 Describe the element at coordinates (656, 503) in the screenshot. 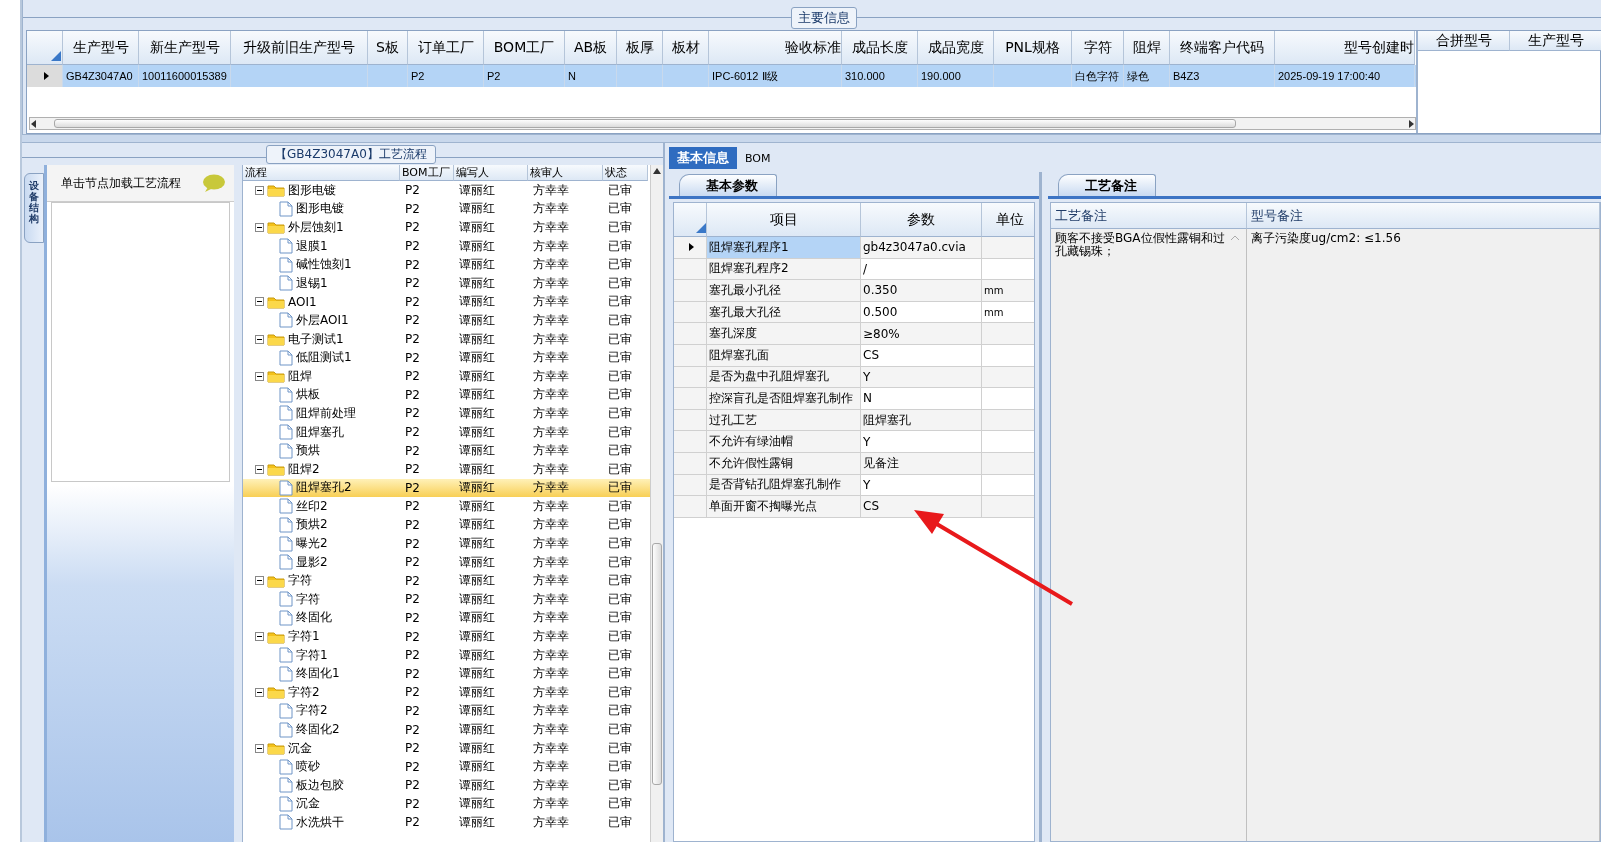

I see `vertical-scrollbar` at that location.